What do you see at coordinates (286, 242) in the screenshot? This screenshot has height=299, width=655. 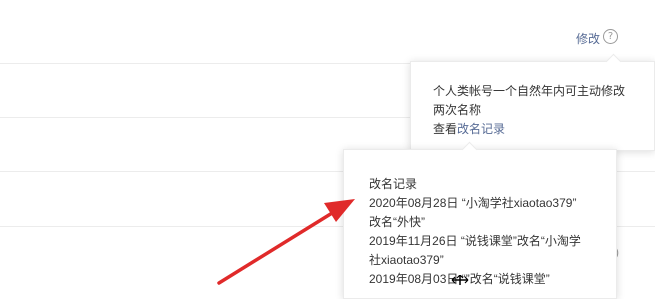 I see `annotation-arrow-icon` at bounding box center [286, 242].